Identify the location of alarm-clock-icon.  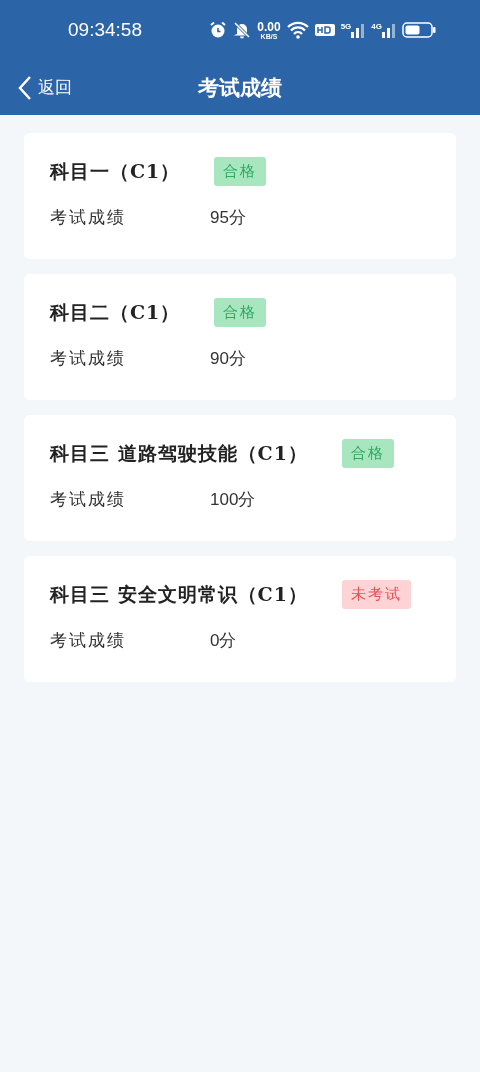
(218, 30).